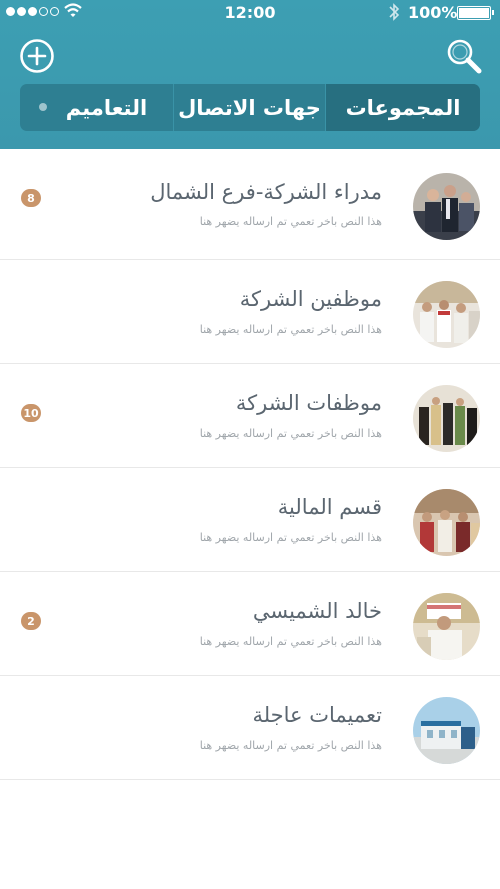  I want to click on tab-groups: المجموعات, so click(403, 107).